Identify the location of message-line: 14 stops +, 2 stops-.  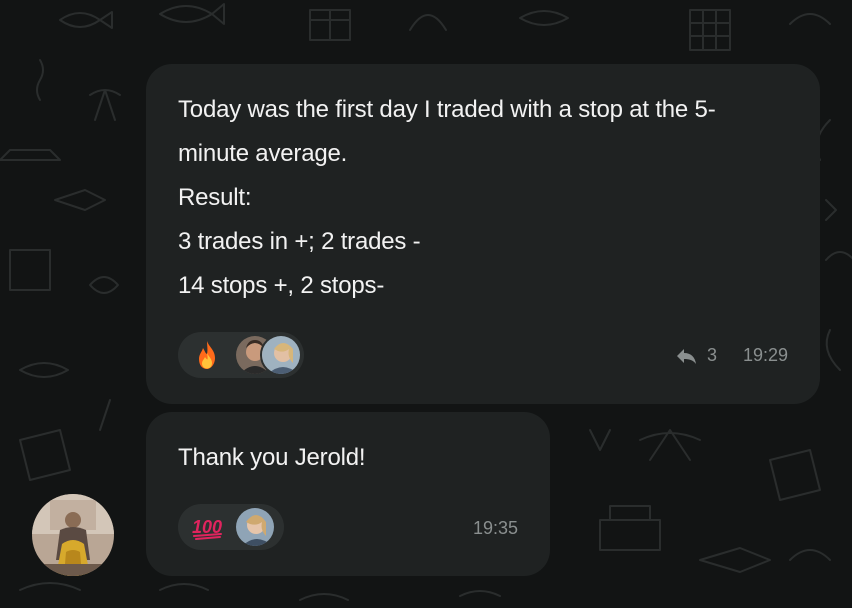
(281, 285).